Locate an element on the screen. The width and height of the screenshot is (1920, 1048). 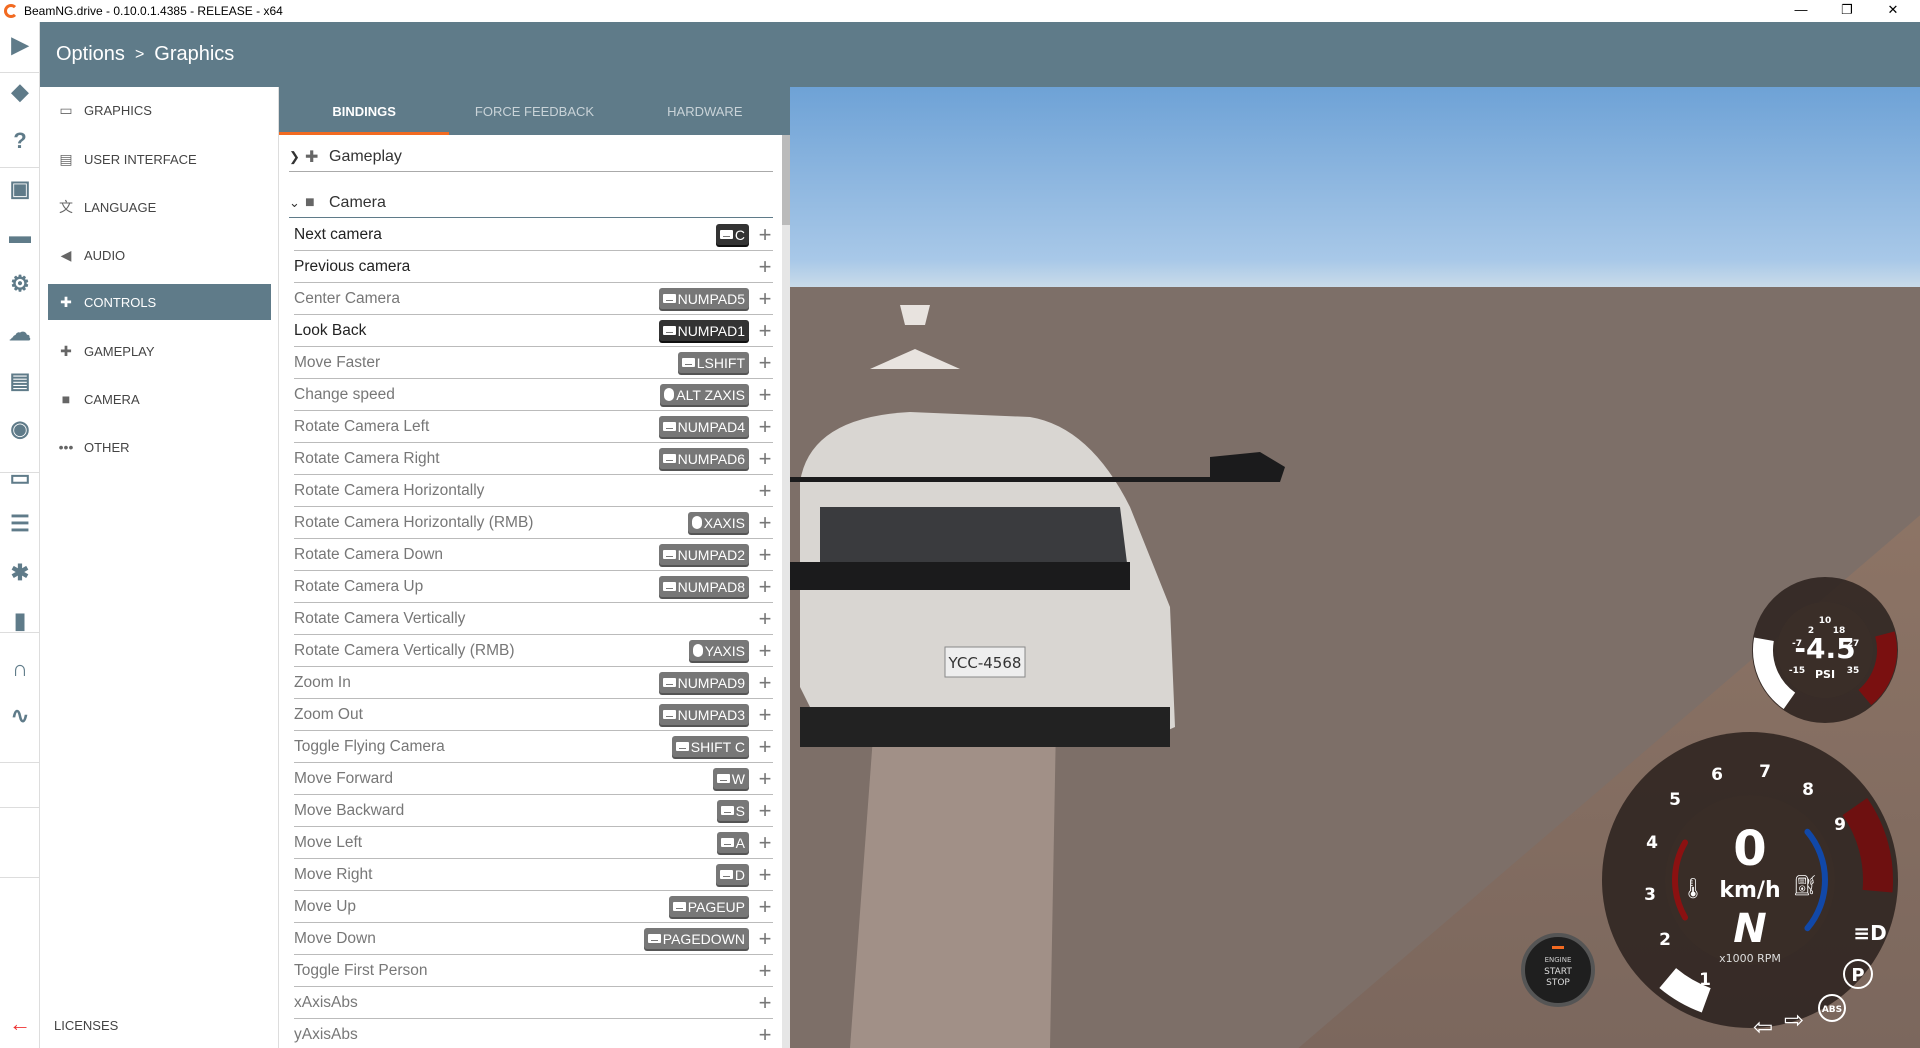
binding-row: Move Up PAGEUP + is located at coordinates (533, 907).